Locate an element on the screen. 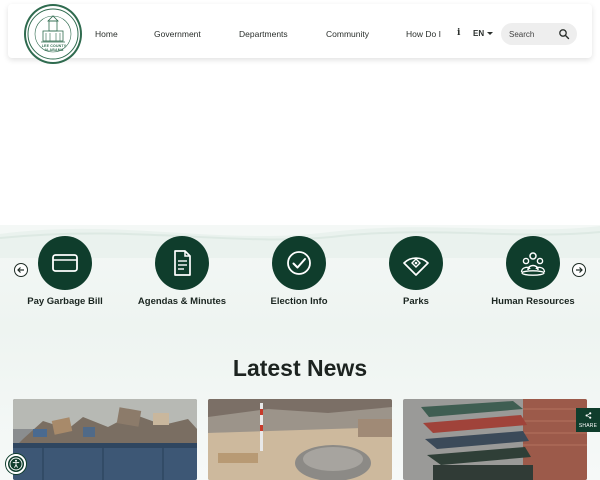 Image resolution: width=600 pixels, height=480 pixels. quick-link-human-resources: Human Resources is located at coordinates (533, 271).